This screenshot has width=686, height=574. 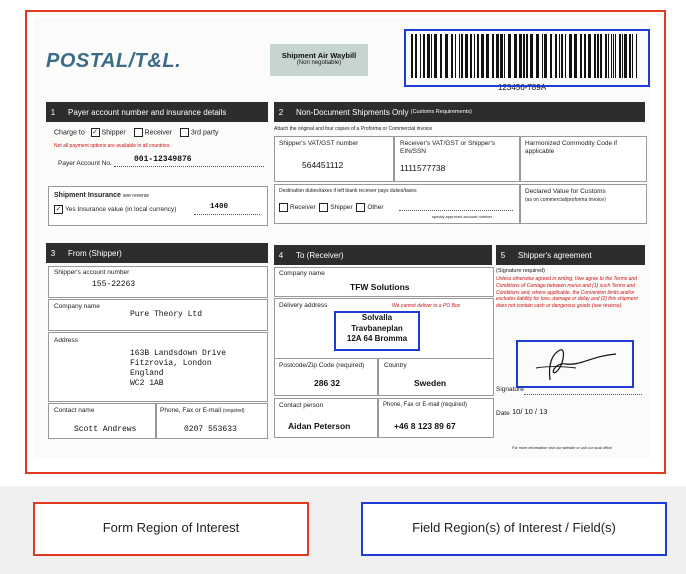 What do you see at coordinates (147, 373) in the screenshot?
I see `address-line: England` at bounding box center [147, 373].